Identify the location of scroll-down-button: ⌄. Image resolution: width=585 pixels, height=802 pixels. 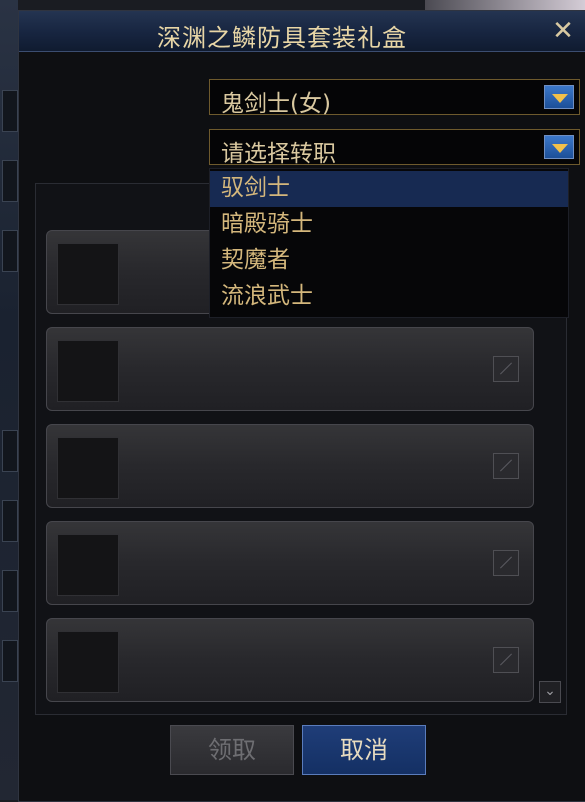
(550, 692).